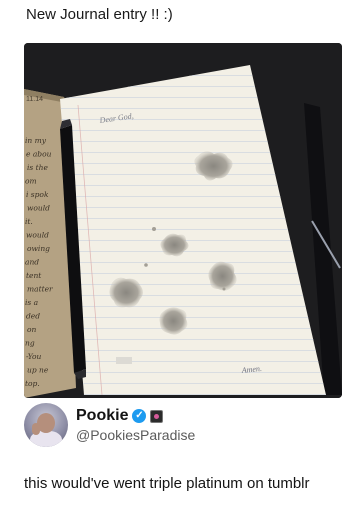 This screenshot has height=524, width=354. Describe the element at coordinates (46, 425) in the screenshot. I see `author-avatar` at that location.